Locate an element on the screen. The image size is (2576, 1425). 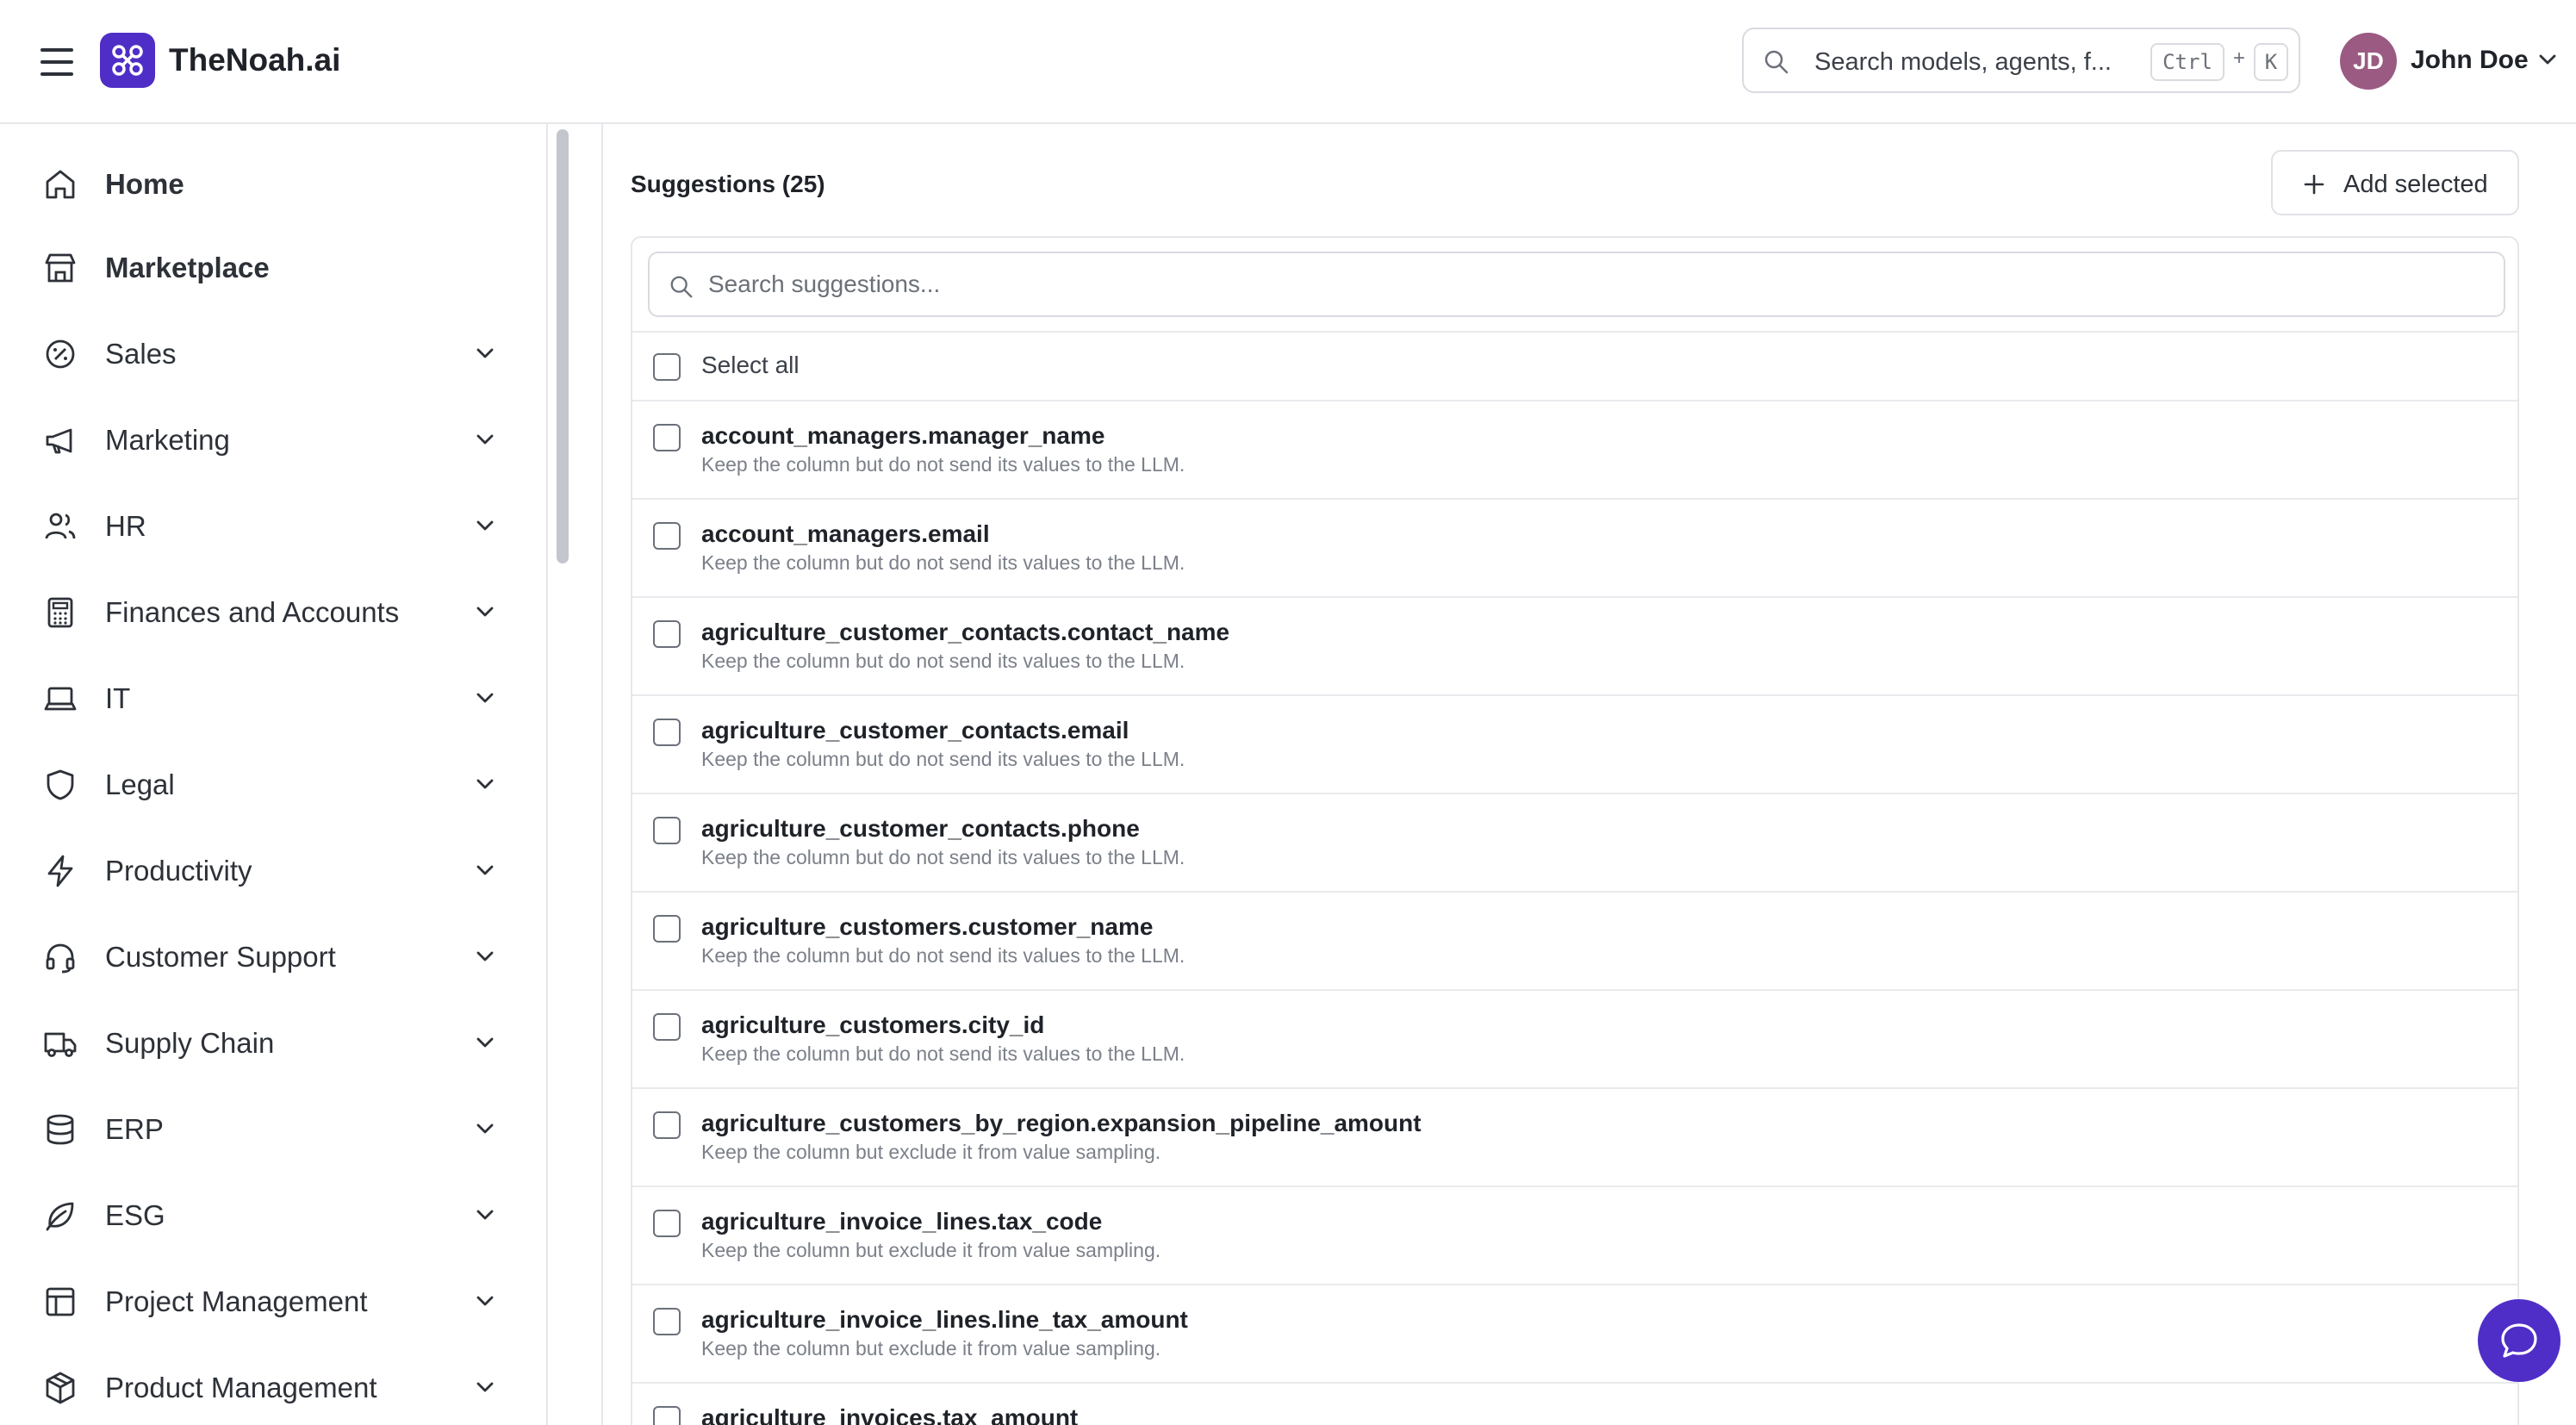
users-icon is located at coordinates (61, 526).